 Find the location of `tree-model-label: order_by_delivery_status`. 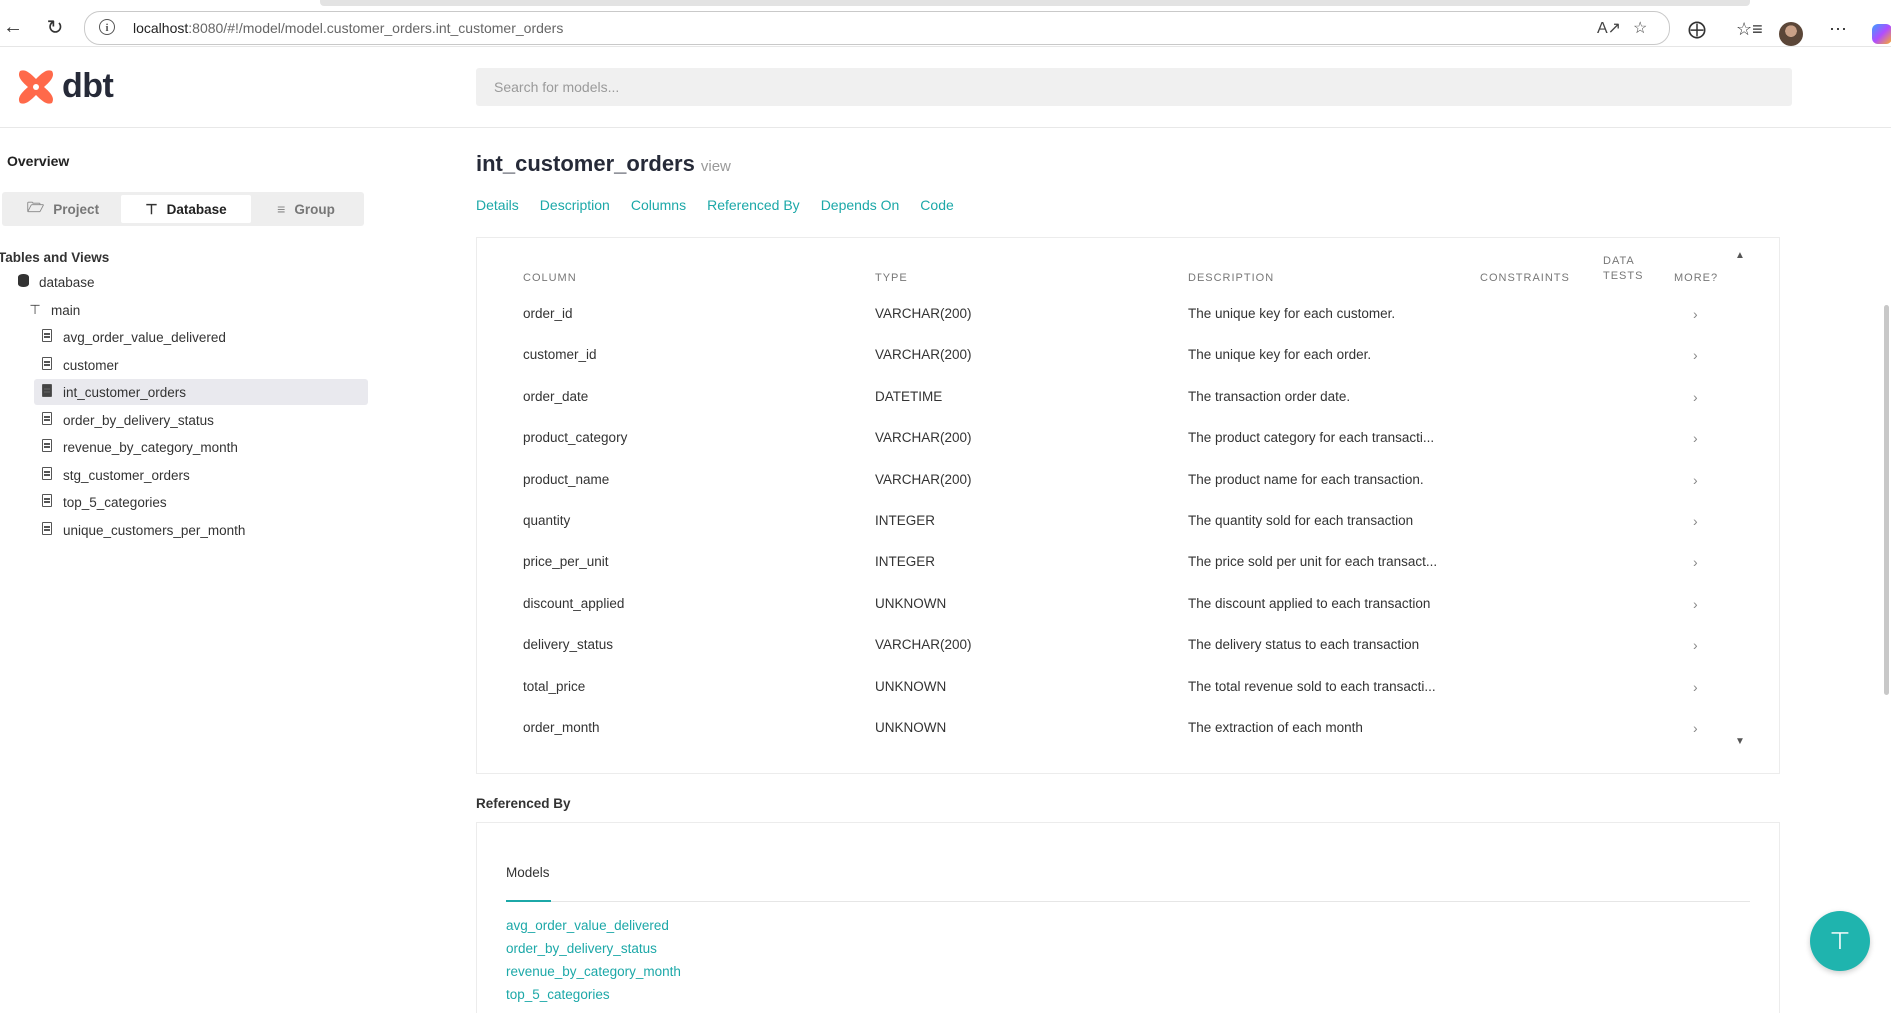

tree-model-label: order_by_delivery_status is located at coordinates (138, 420).